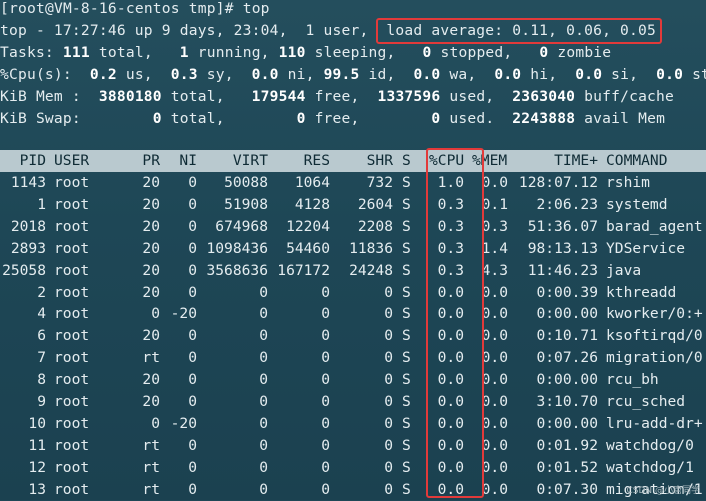 This screenshot has height=501, width=706. What do you see at coordinates (37, 489) in the screenshot?
I see `cell-pid: 13` at bounding box center [37, 489].